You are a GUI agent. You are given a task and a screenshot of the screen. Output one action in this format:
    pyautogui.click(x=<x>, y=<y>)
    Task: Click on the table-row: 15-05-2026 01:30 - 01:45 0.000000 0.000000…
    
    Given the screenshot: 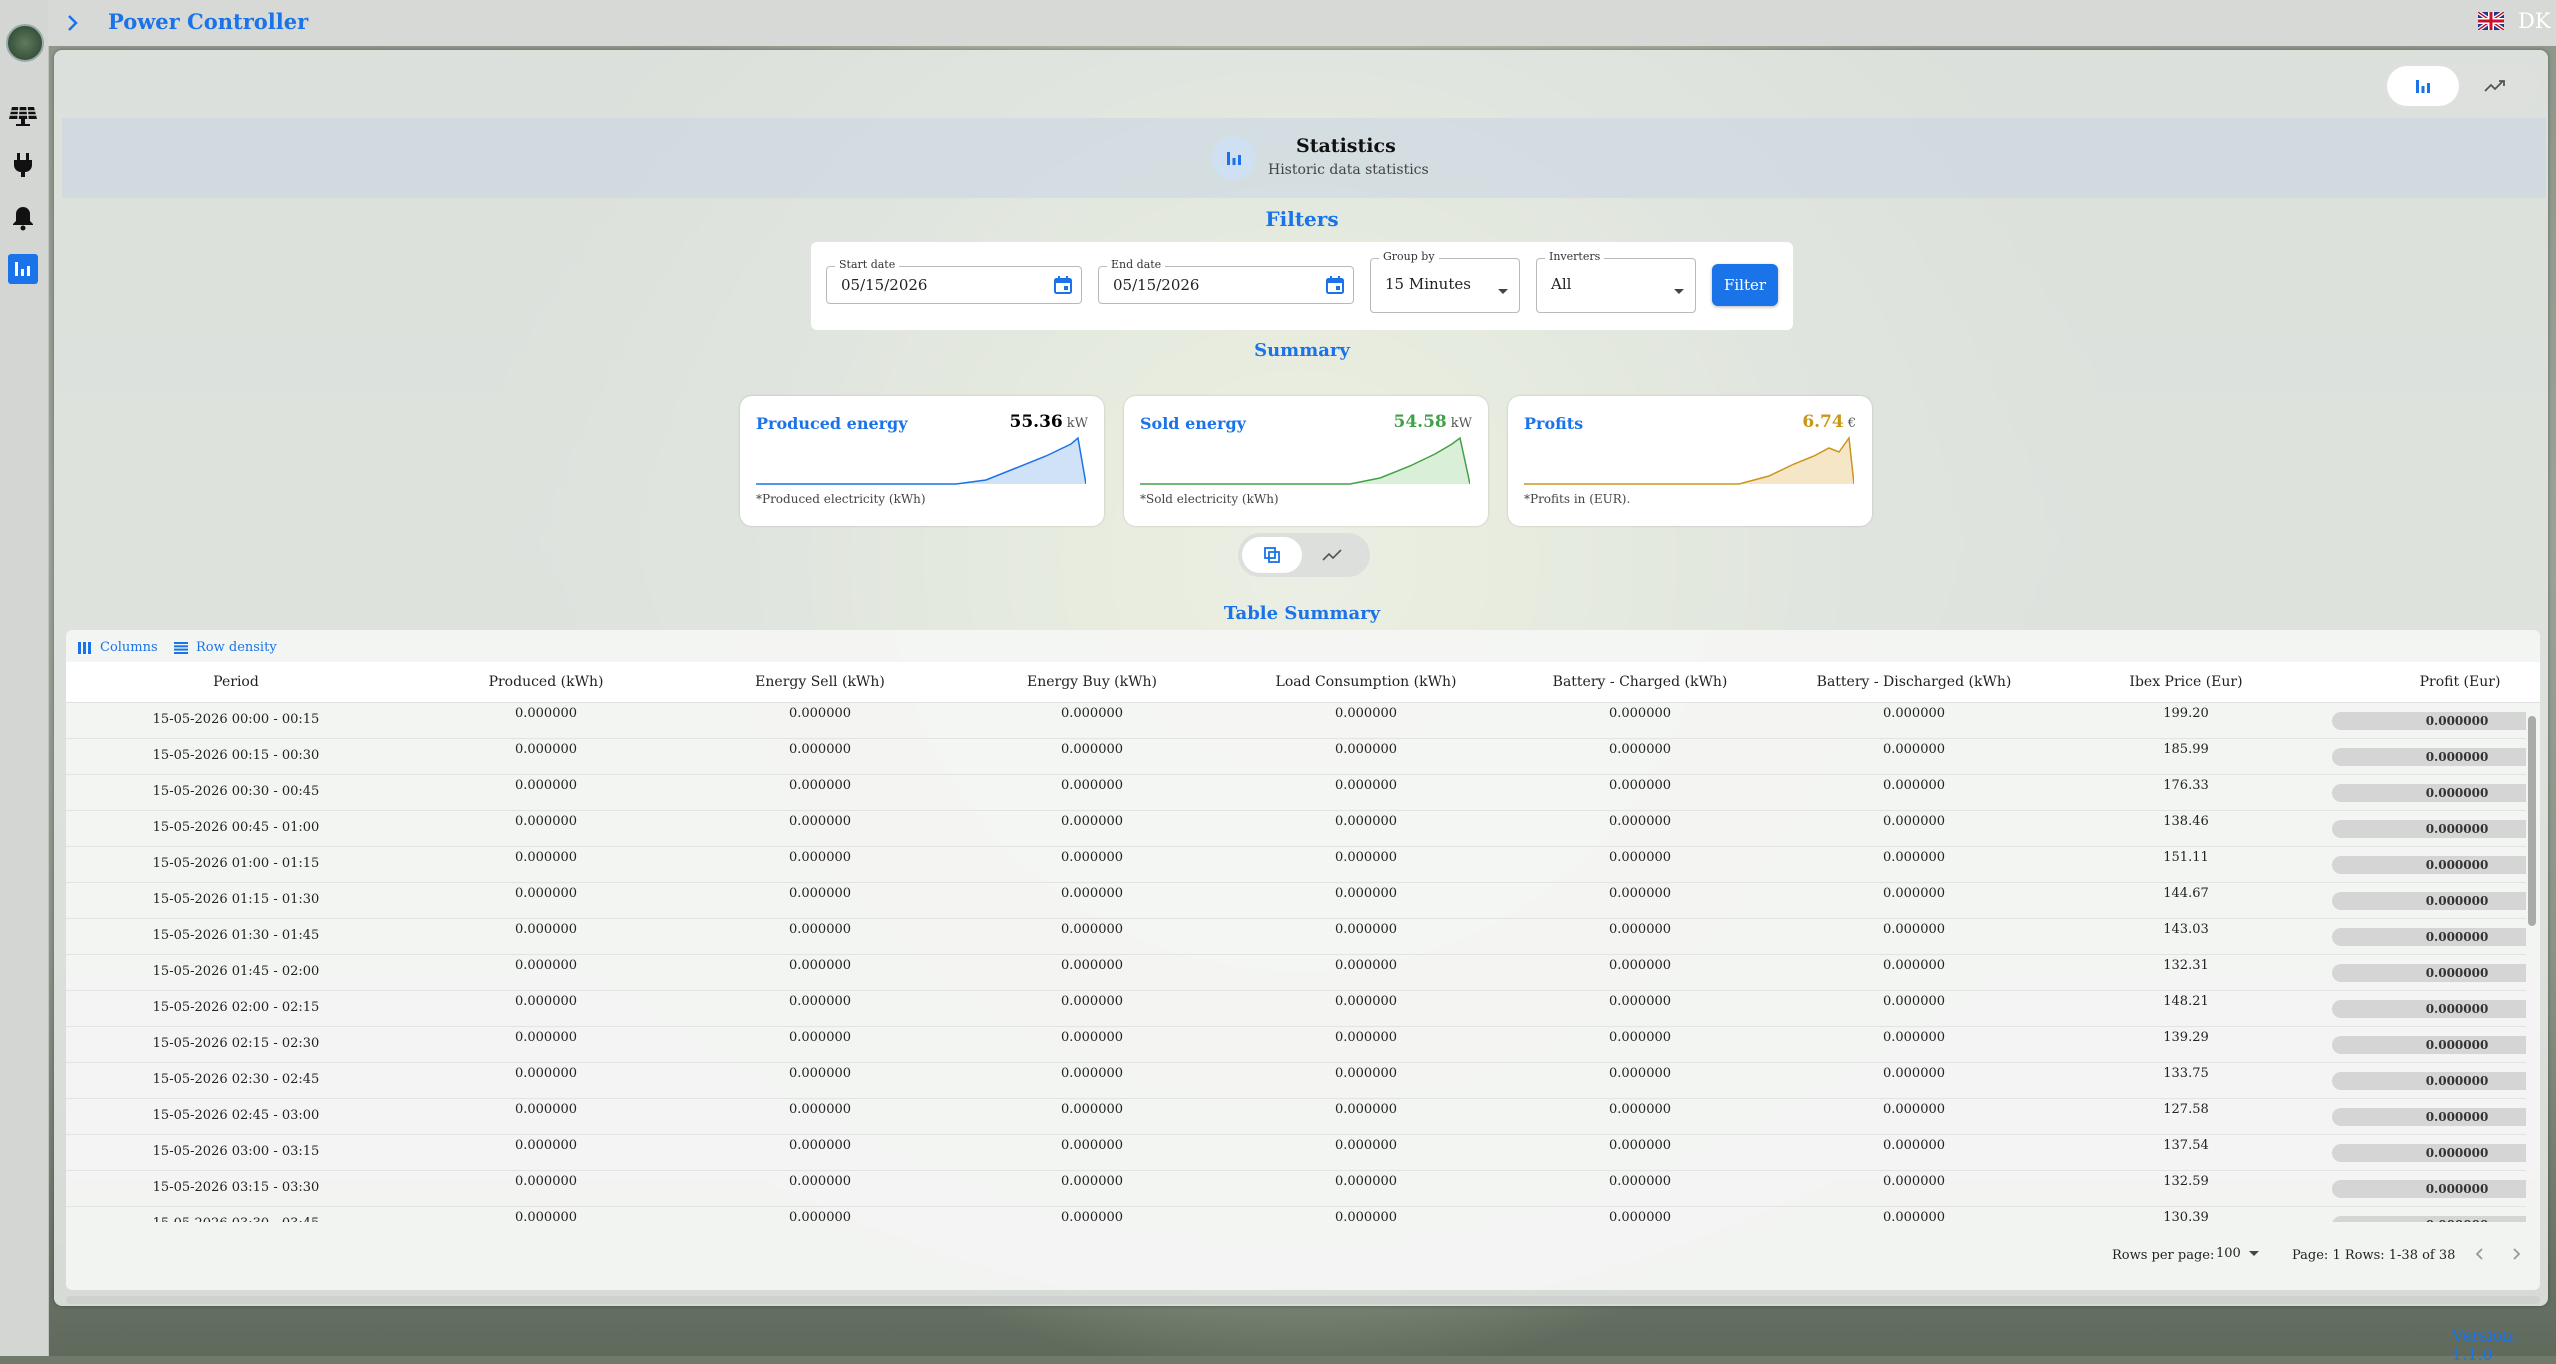 What is the action you would take?
    pyautogui.click(x=1296, y=936)
    